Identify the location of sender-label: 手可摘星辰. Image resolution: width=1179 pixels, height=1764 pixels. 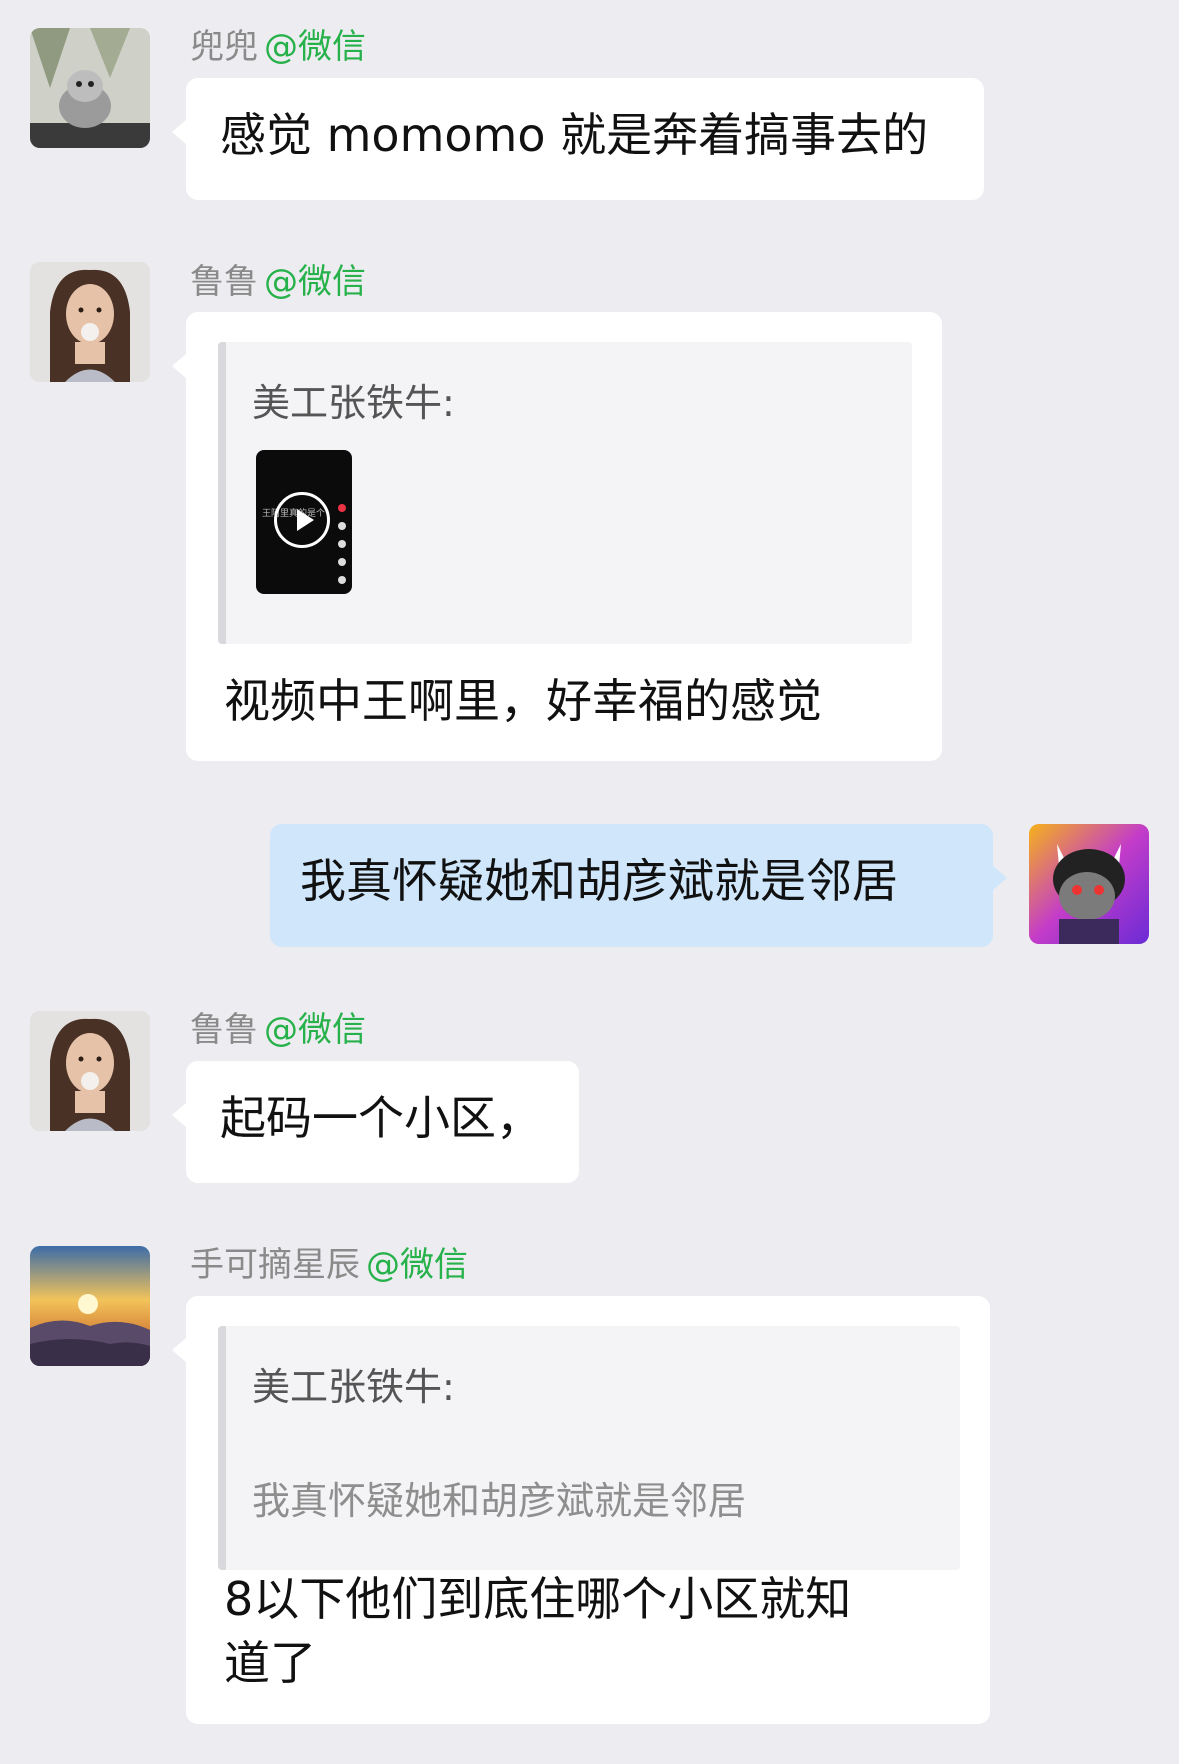
(275, 1265).